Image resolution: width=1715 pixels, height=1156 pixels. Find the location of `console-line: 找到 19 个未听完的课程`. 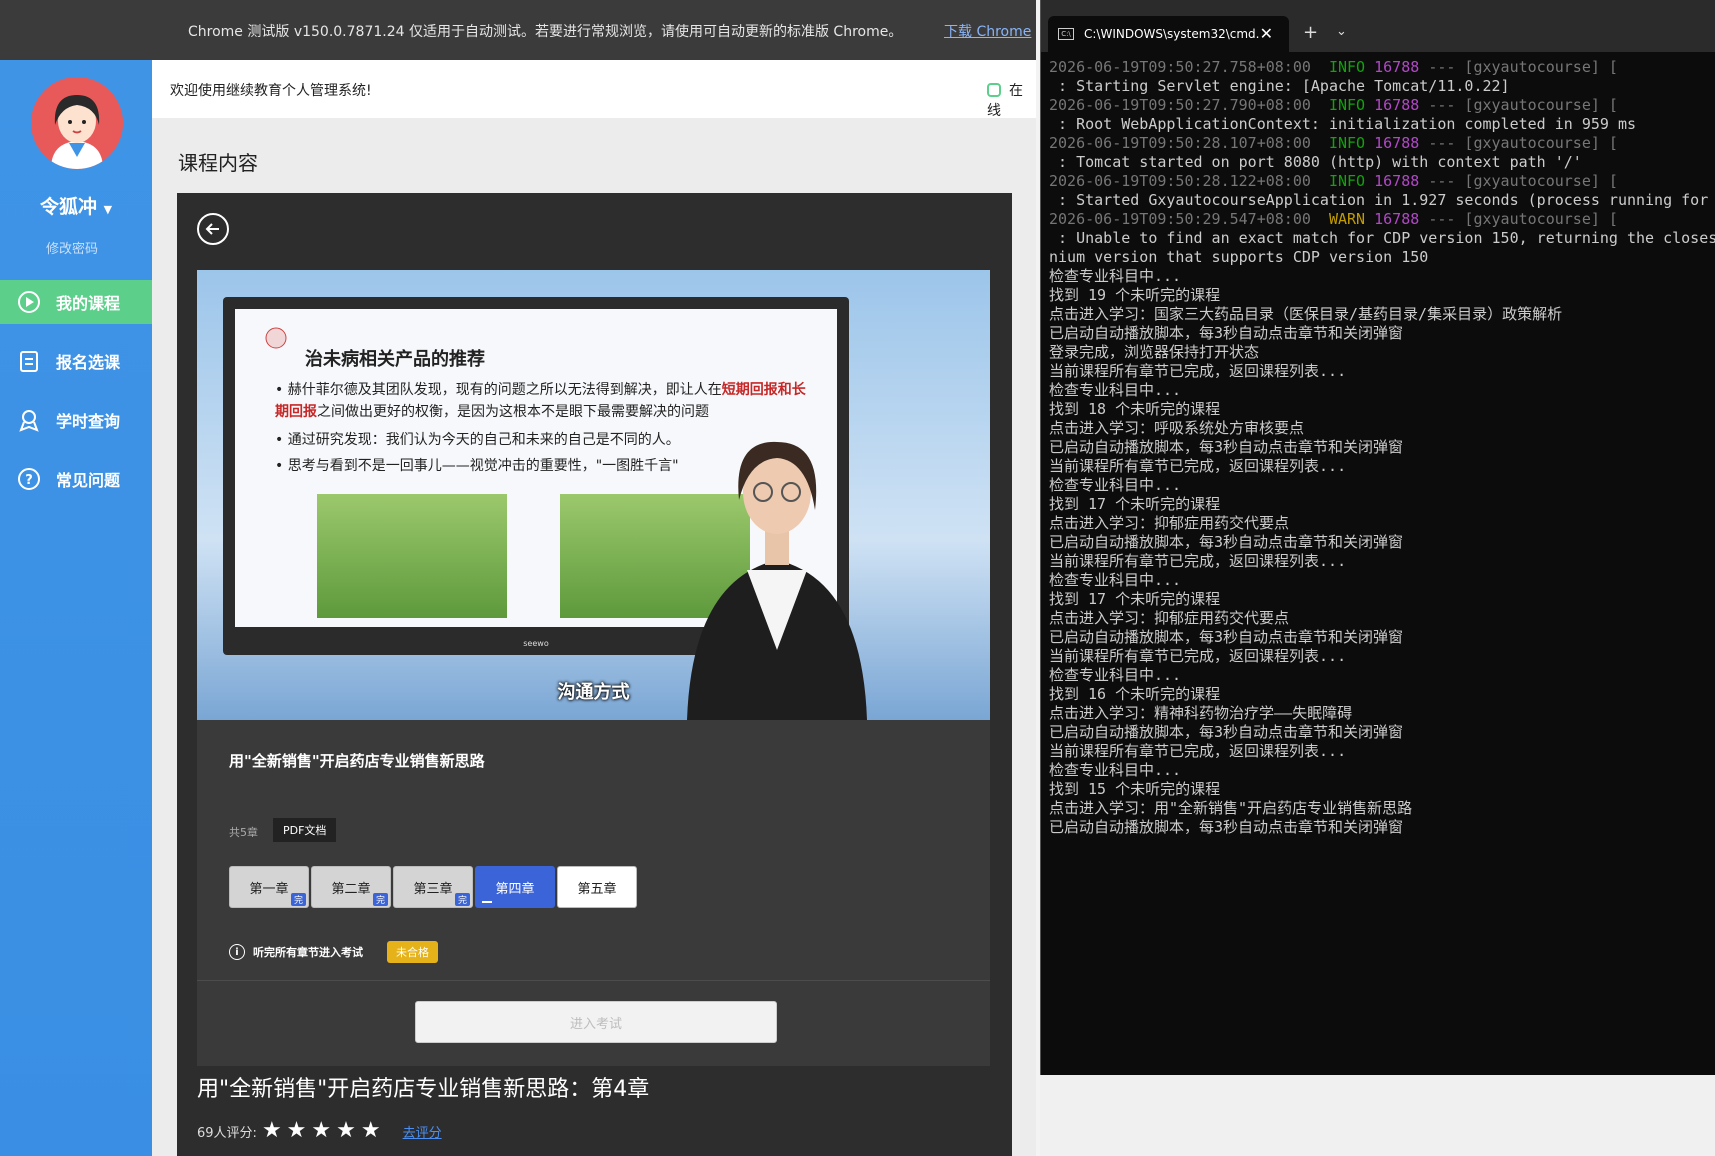

console-line: 找到 19 个未听完的课程 is located at coordinates (1135, 295).